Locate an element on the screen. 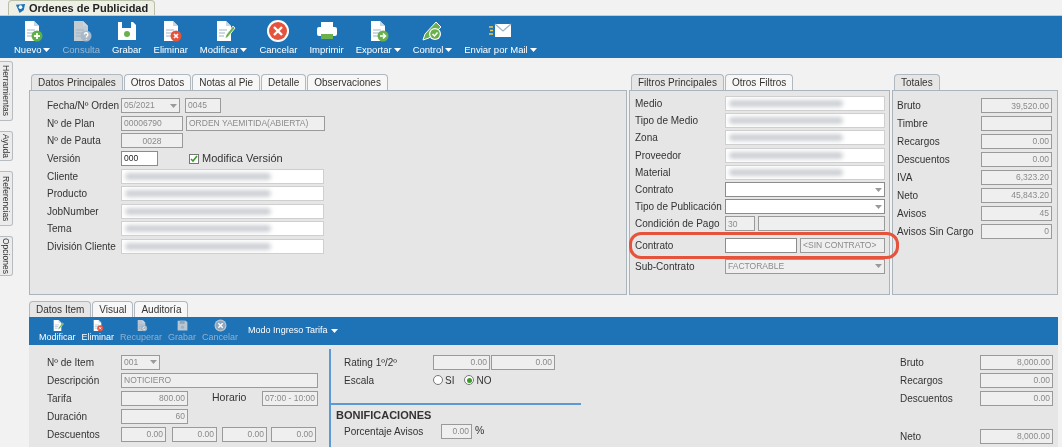 The width and height of the screenshot is (1062, 447). field-label: División Cliente is located at coordinates (82, 247).